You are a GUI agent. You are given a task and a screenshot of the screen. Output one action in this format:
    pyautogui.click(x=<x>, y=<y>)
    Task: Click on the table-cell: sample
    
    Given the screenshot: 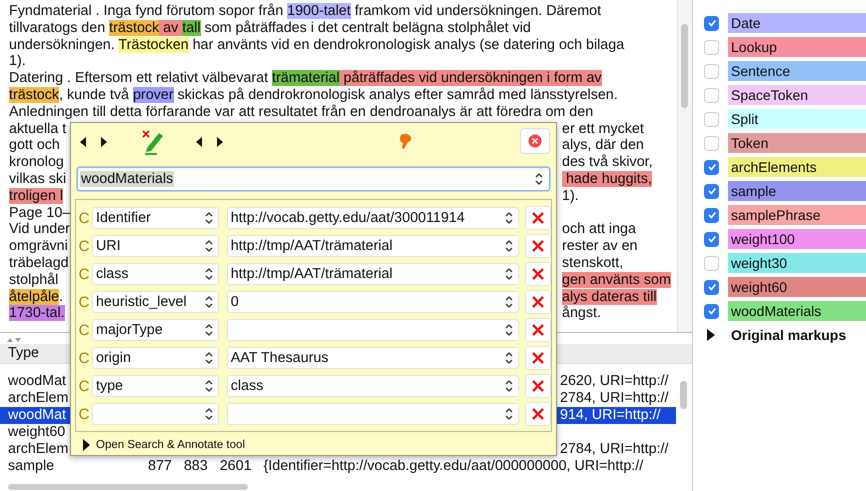 What is the action you would take?
    pyautogui.click(x=31, y=466)
    